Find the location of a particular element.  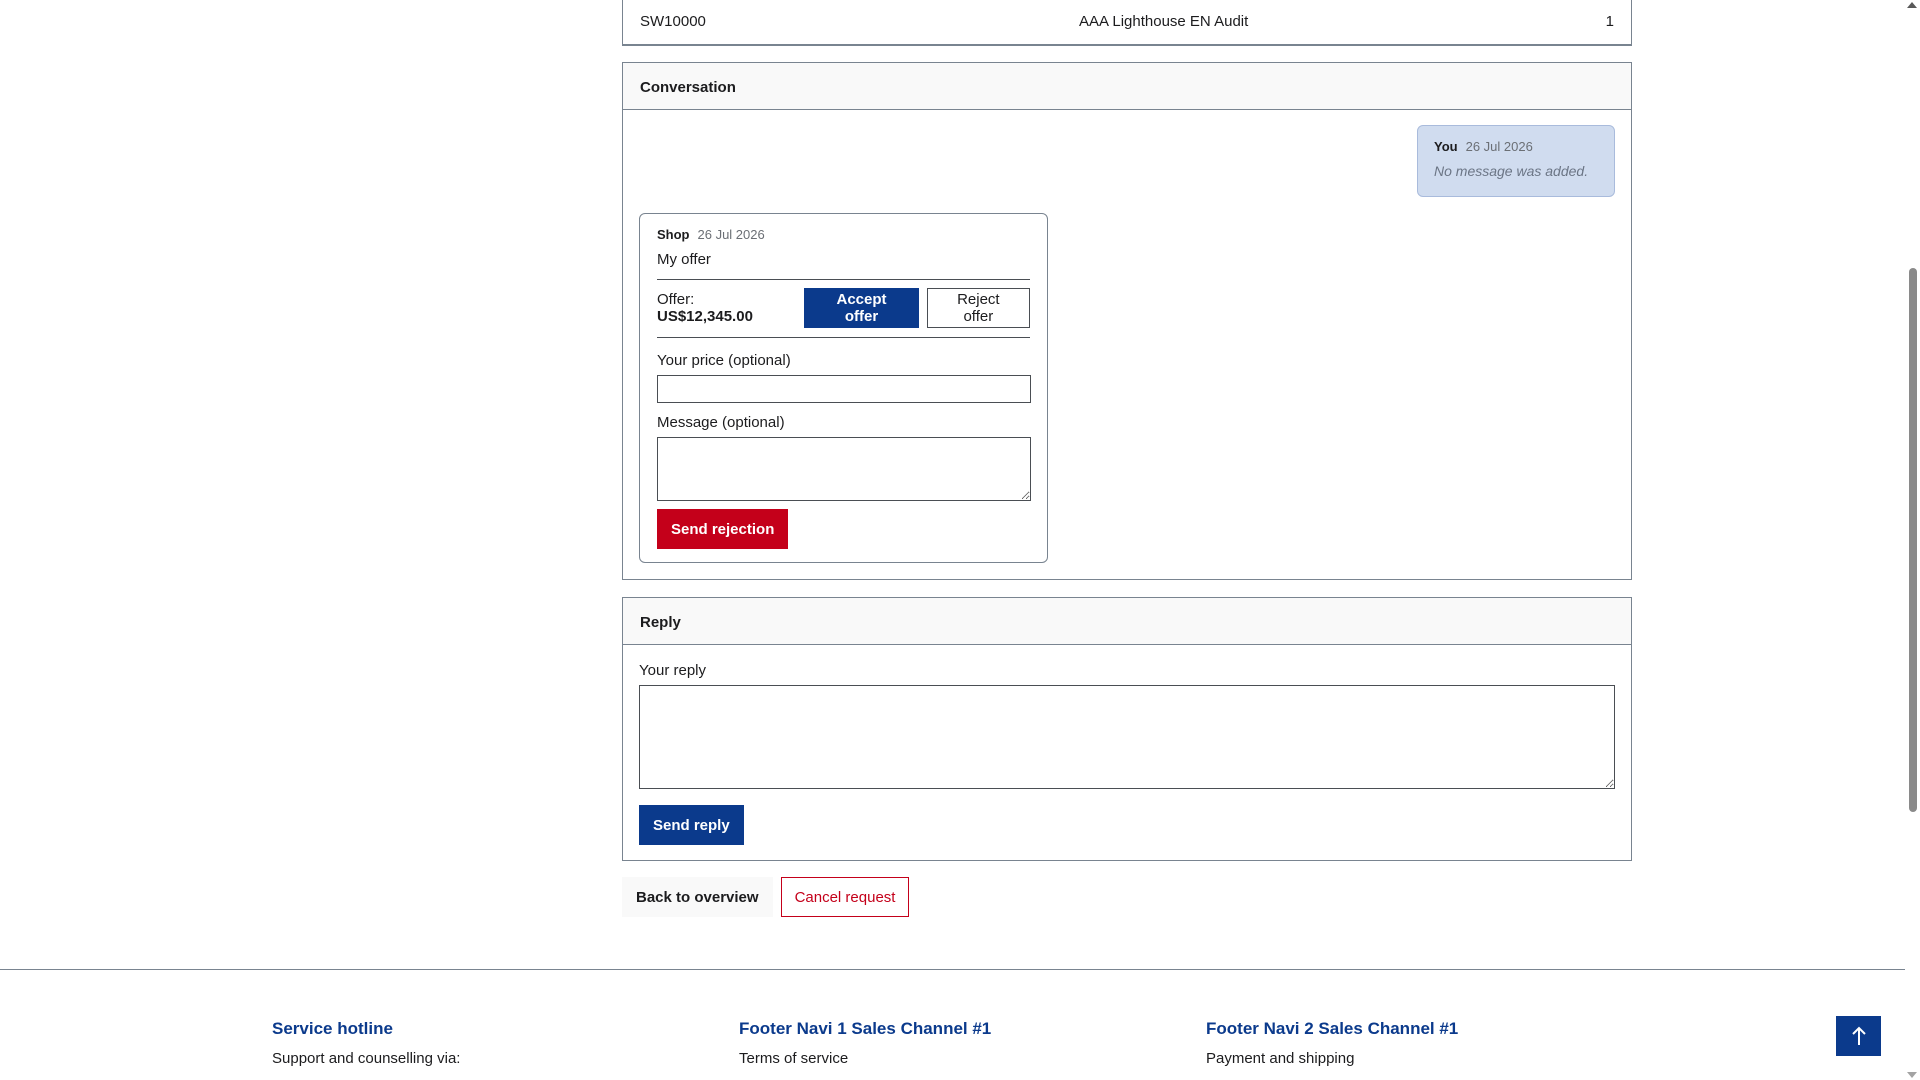

line-item-number: SW10000 is located at coordinates (673, 21).